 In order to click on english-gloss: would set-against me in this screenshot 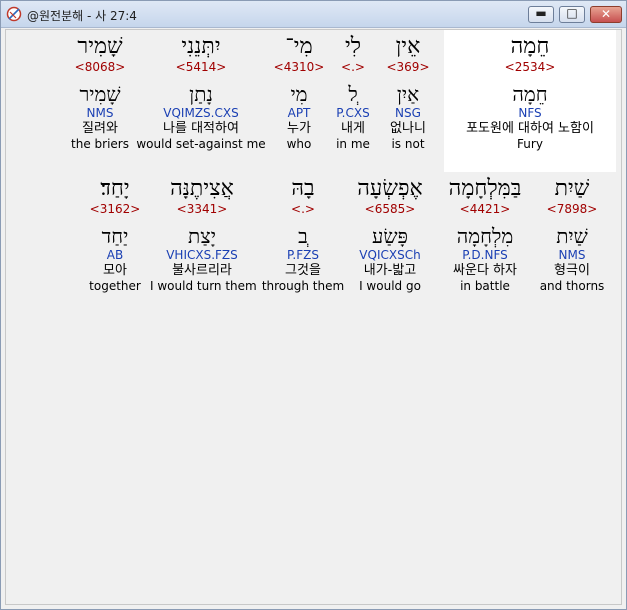, I will do `click(201, 144)`.